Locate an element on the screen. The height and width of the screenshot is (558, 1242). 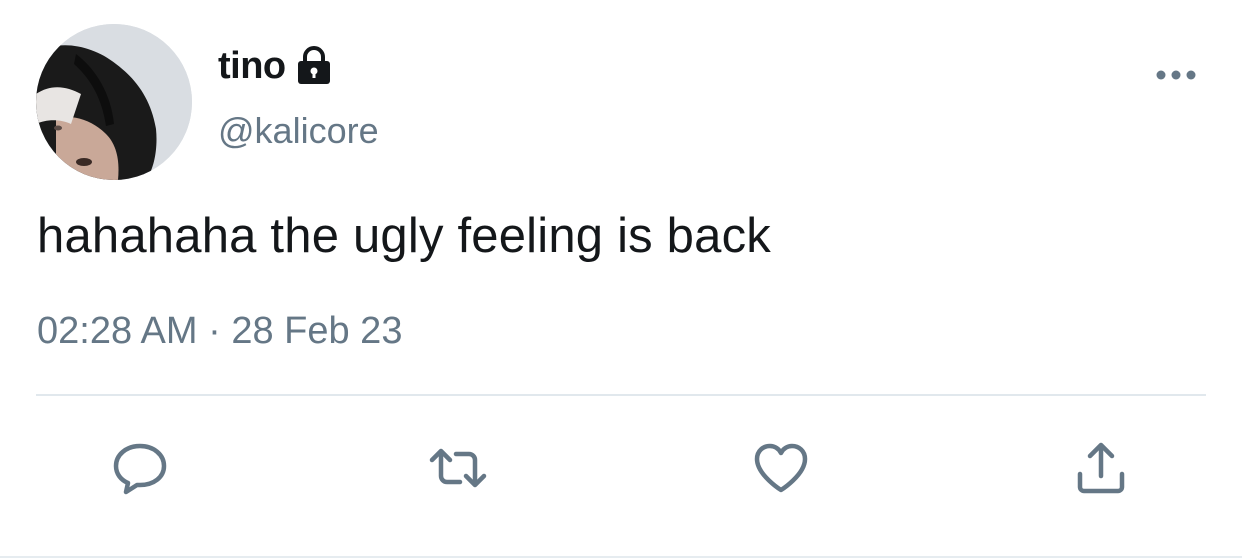
author-name-row: tino is located at coordinates (275, 66).